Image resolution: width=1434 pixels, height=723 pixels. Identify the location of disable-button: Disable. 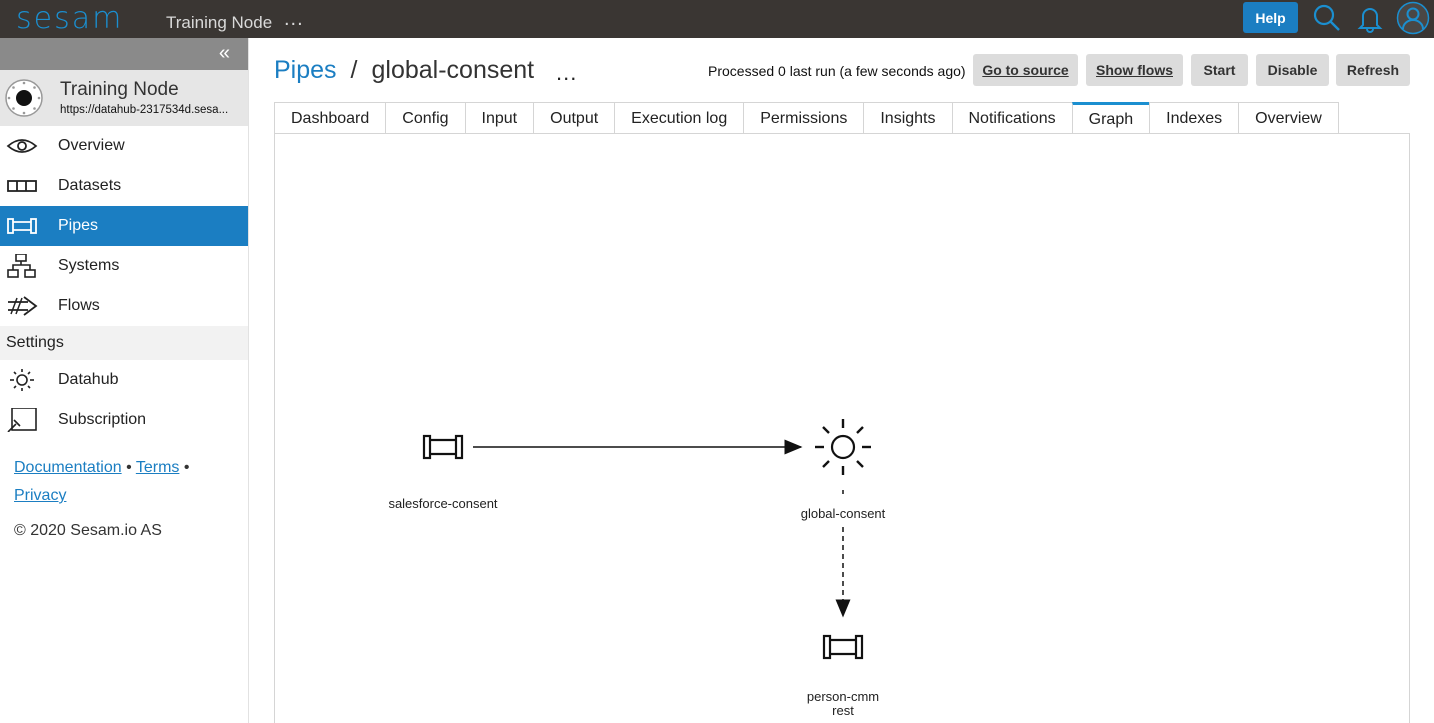
(1292, 70).